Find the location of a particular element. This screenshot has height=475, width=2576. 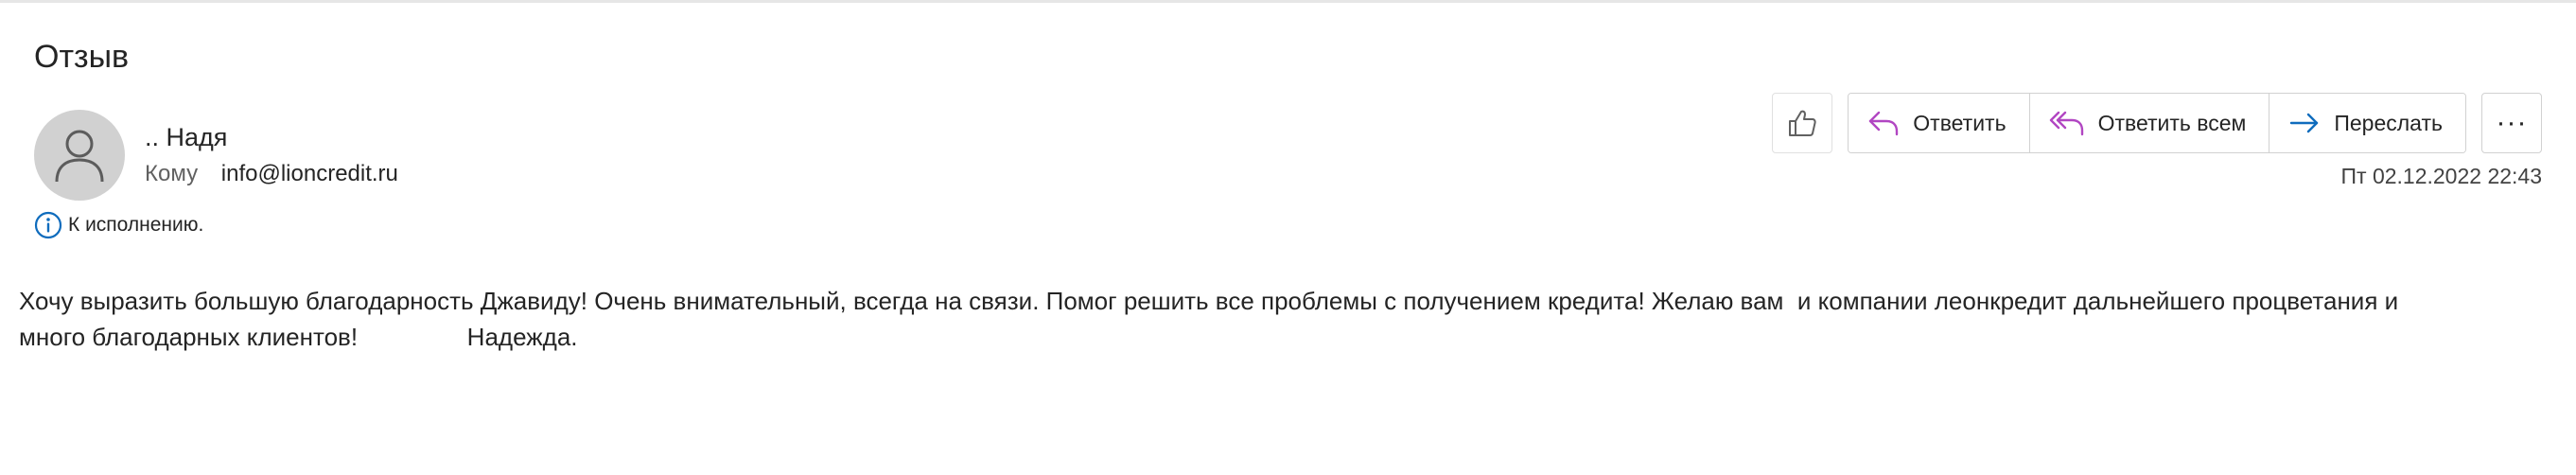

forward-button: Переслать is located at coordinates (2367, 123).